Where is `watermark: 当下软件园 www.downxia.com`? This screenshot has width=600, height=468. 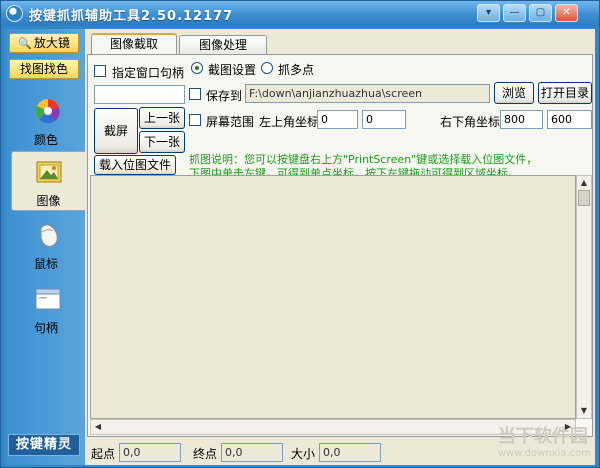 watermark: 当下软件园 www.downxia.com is located at coordinates (544, 440).